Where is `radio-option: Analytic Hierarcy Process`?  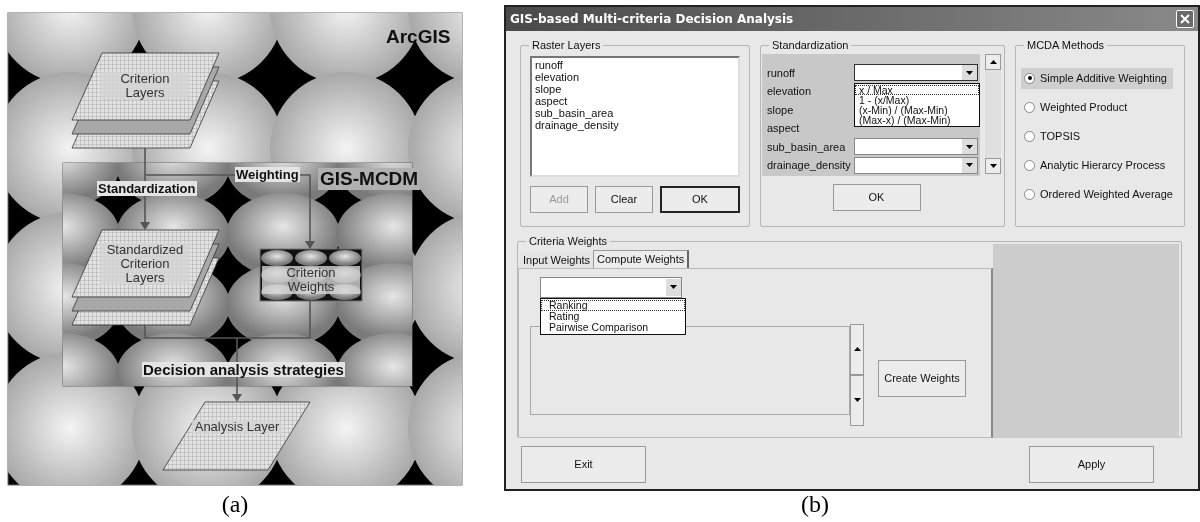 radio-option: Analytic Hierarcy Process is located at coordinates (1096, 165).